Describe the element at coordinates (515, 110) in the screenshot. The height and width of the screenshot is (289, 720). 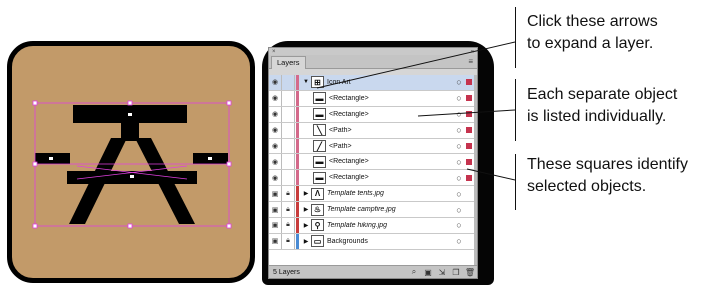
I see `callout-line-listed` at that location.